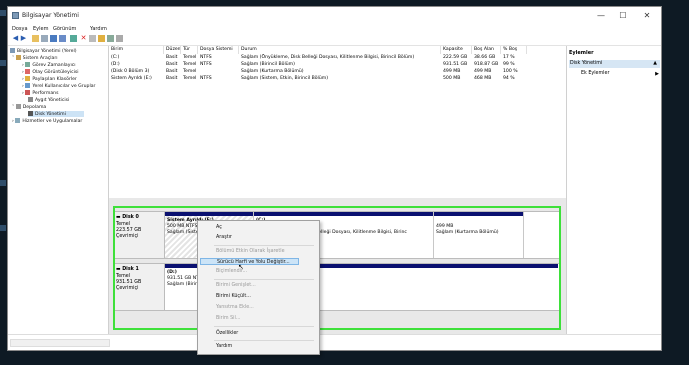 This screenshot has width=689, height=365. Describe the element at coordinates (601, 16) in the screenshot. I see `minimize-button: —` at that location.